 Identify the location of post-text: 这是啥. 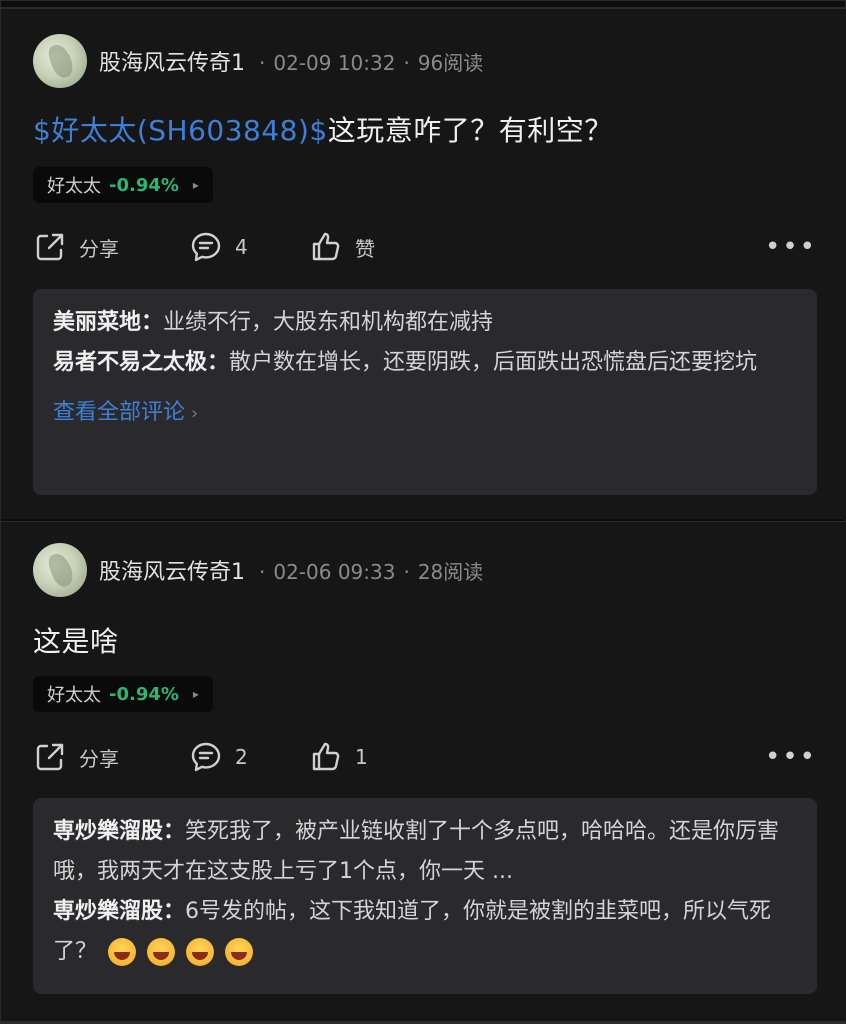
(76, 641).